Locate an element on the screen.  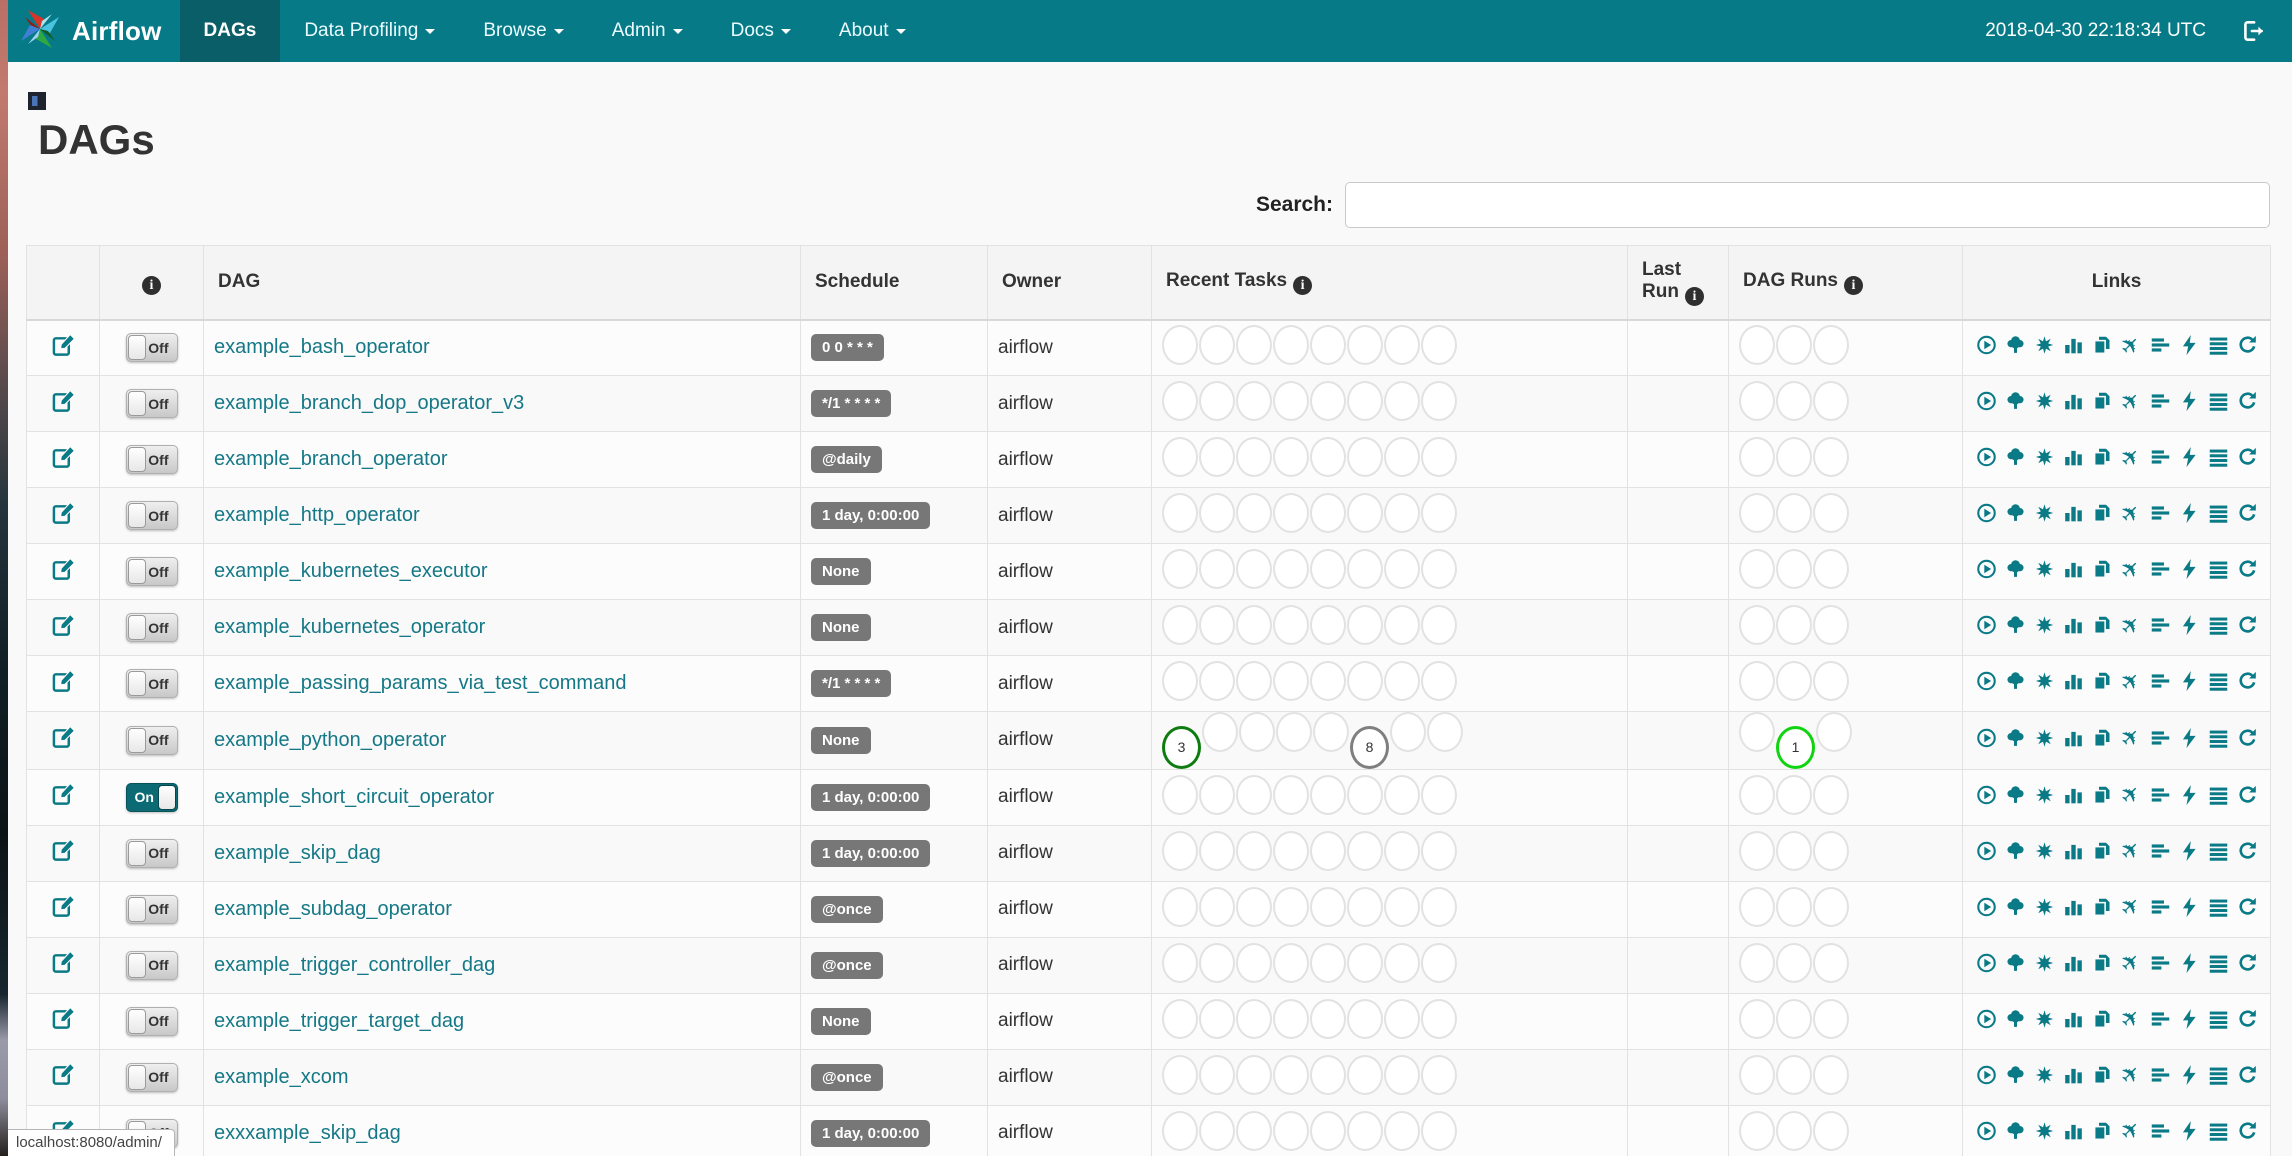
dag-link: example_skip_dag is located at coordinates (297, 853).